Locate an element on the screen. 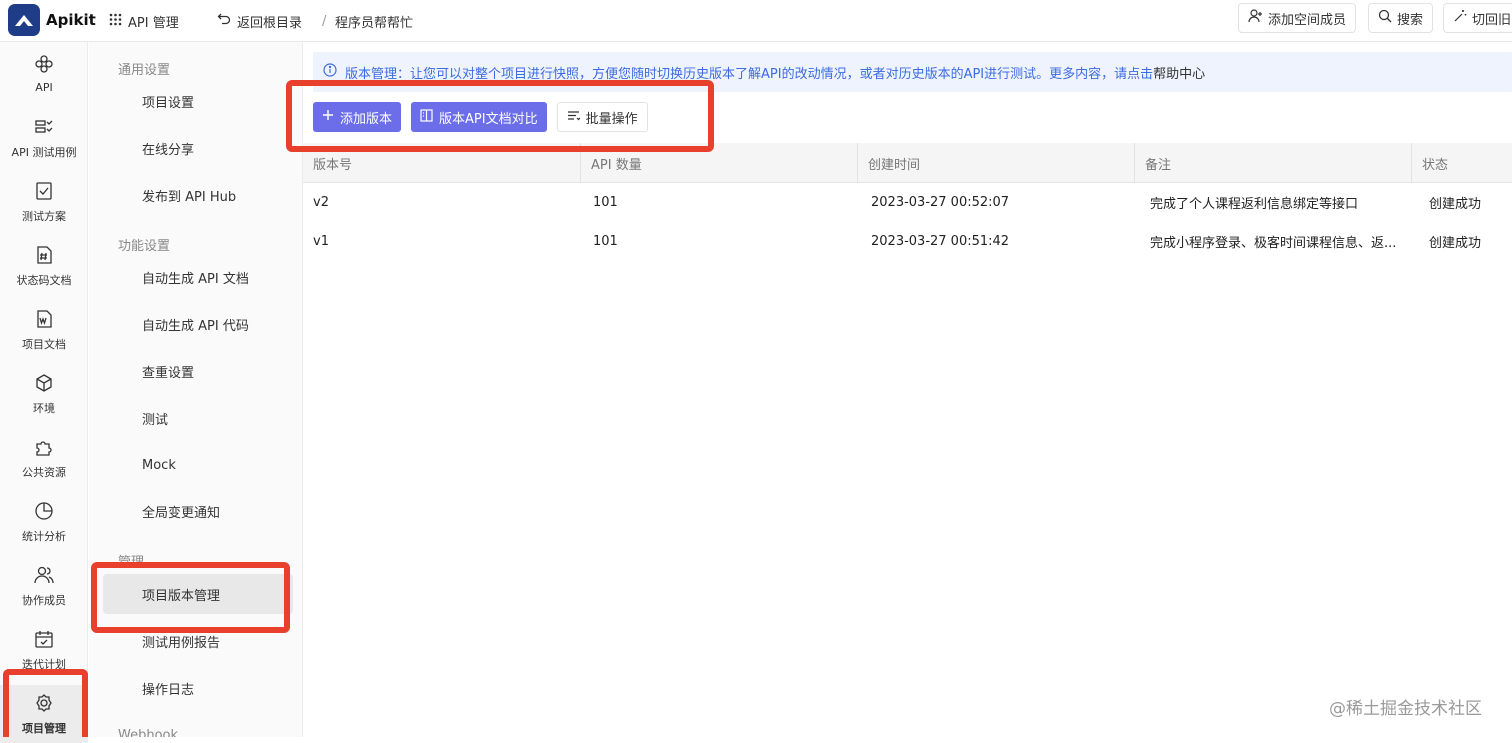  apikit-logo-icon is located at coordinates (24, 20).